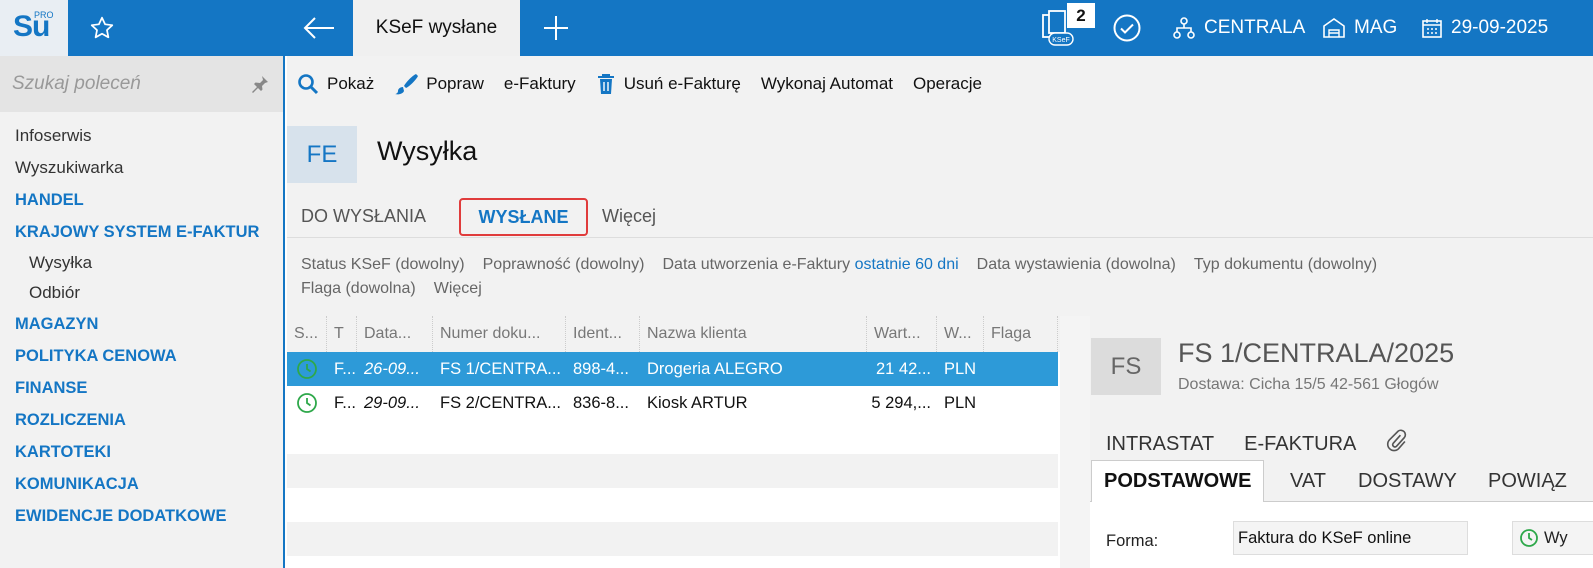 This screenshot has height=568, width=1593. What do you see at coordinates (342, 334) in the screenshot?
I see `column-header: T` at bounding box center [342, 334].